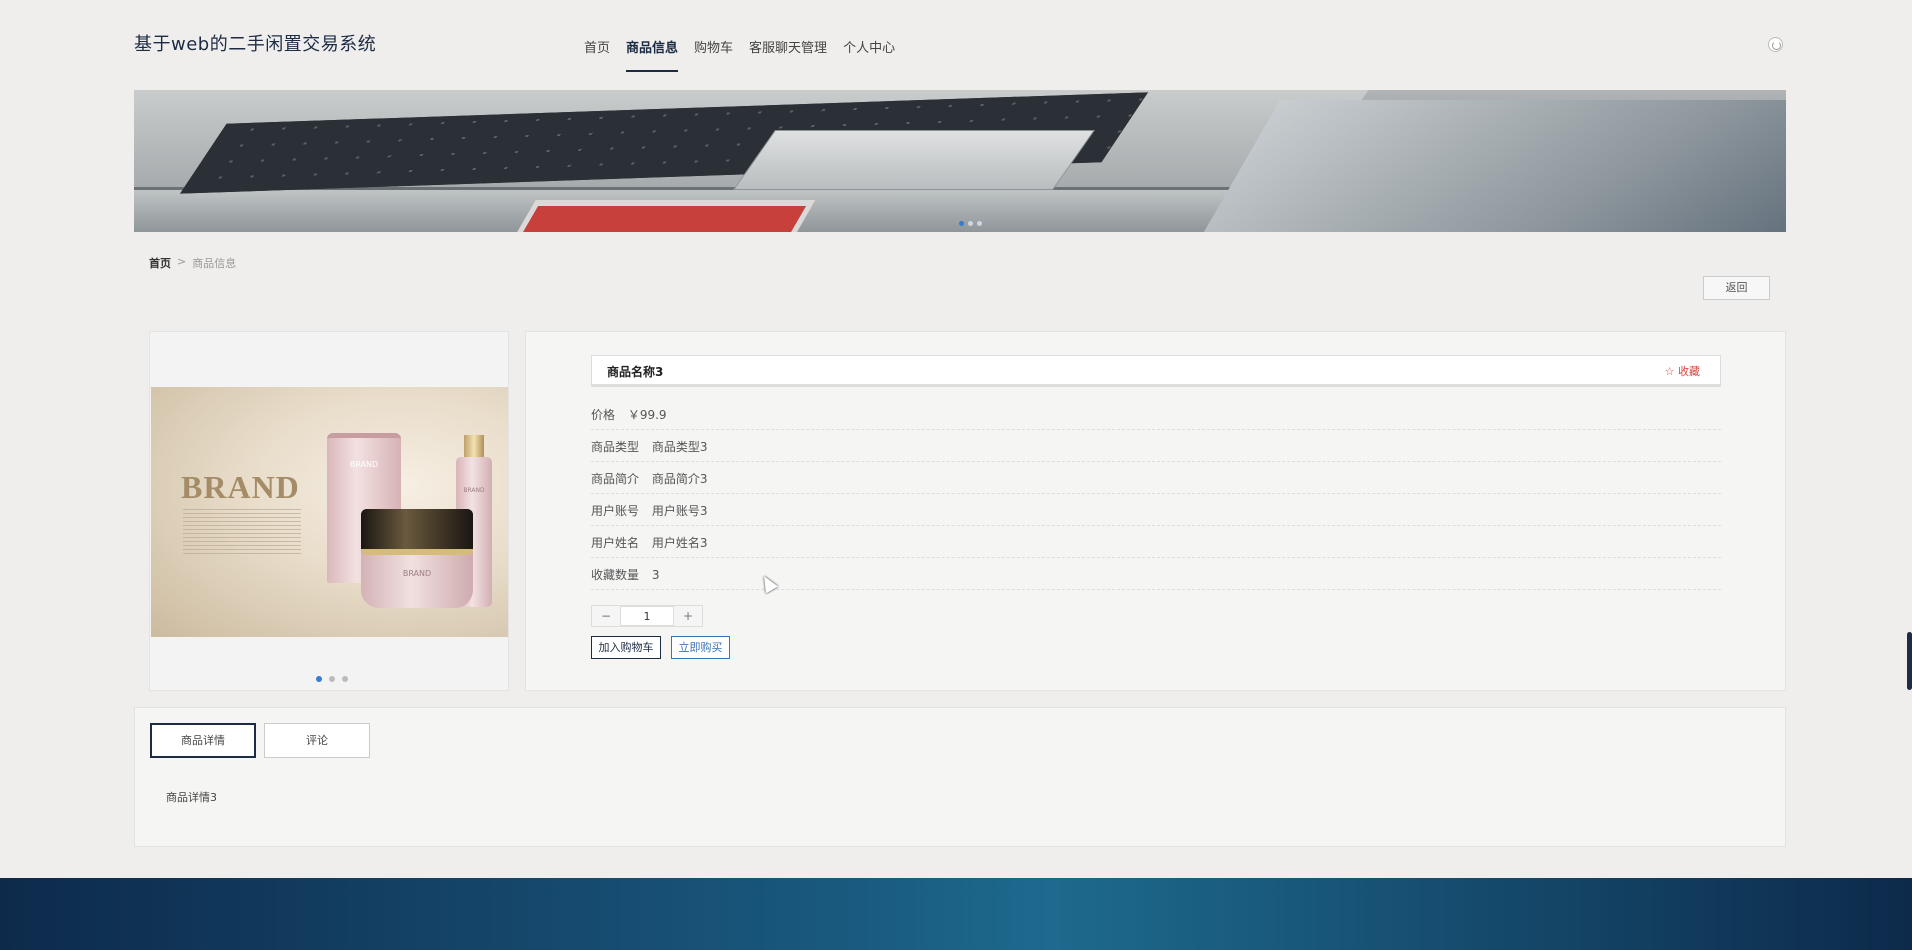 Image resolution: width=1912 pixels, height=950 pixels. Describe the element at coordinates (214, 263) in the screenshot. I see `breadcrumb-current: 商品信息` at that location.